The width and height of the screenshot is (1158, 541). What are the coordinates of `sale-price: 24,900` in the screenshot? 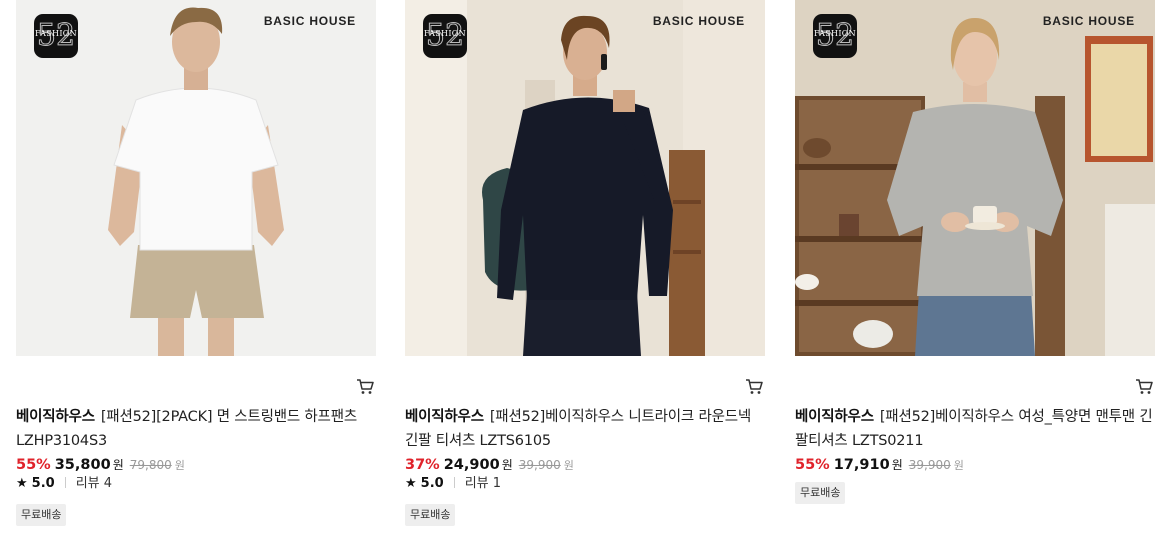 It's located at (471, 465).